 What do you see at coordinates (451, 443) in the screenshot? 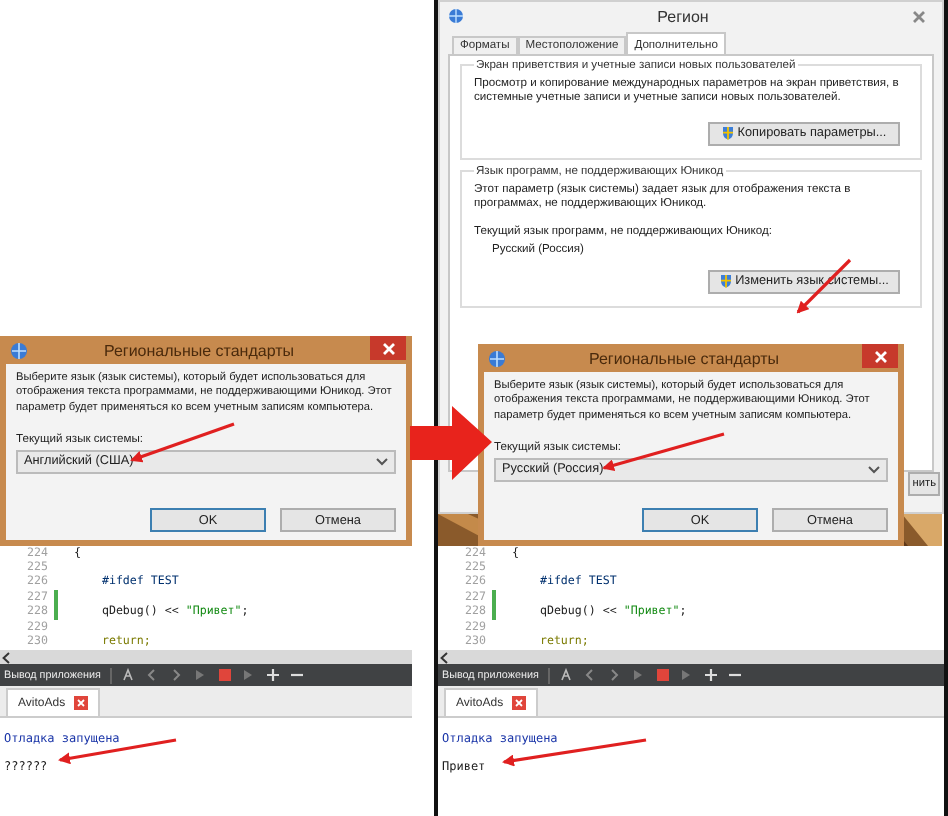
I see `pointer-arrow` at bounding box center [451, 443].